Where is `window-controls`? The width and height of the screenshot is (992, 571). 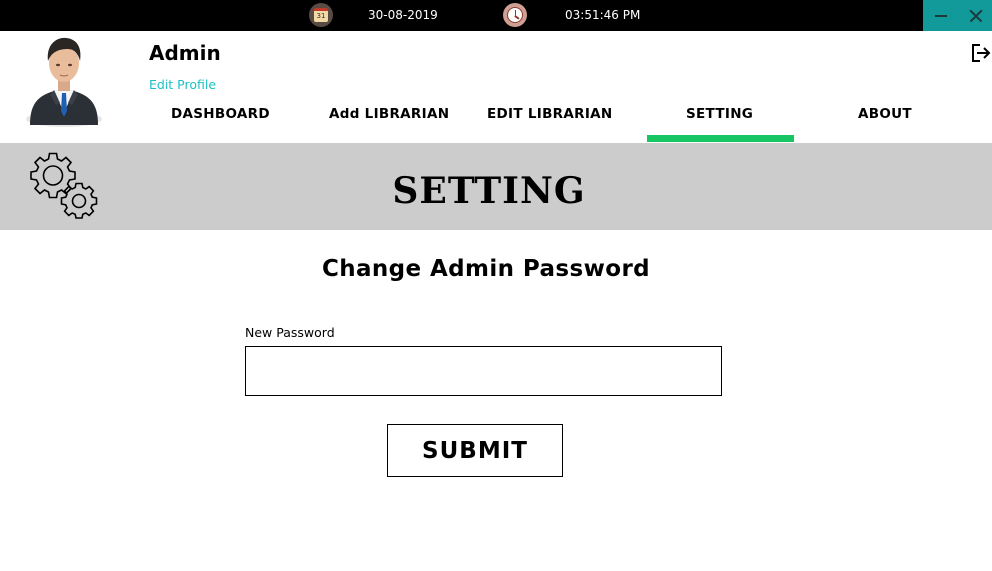
window-controls is located at coordinates (957, 15).